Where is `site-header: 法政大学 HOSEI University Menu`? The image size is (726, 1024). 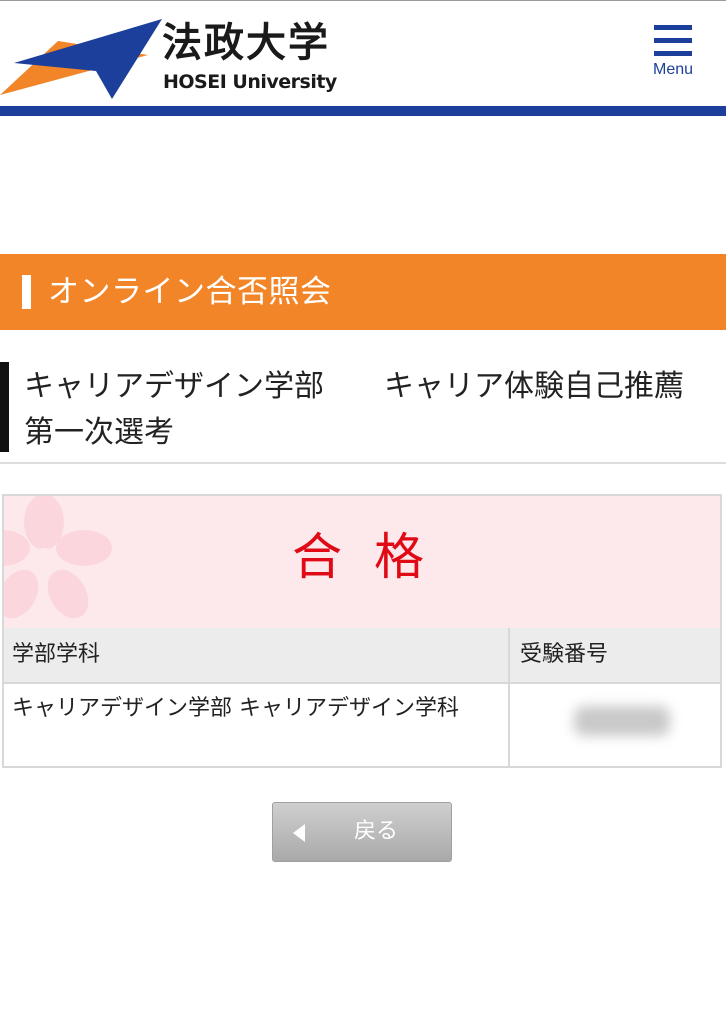 site-header: 法政大学 HOSEI University Menu is located at coordinates (363, 54).